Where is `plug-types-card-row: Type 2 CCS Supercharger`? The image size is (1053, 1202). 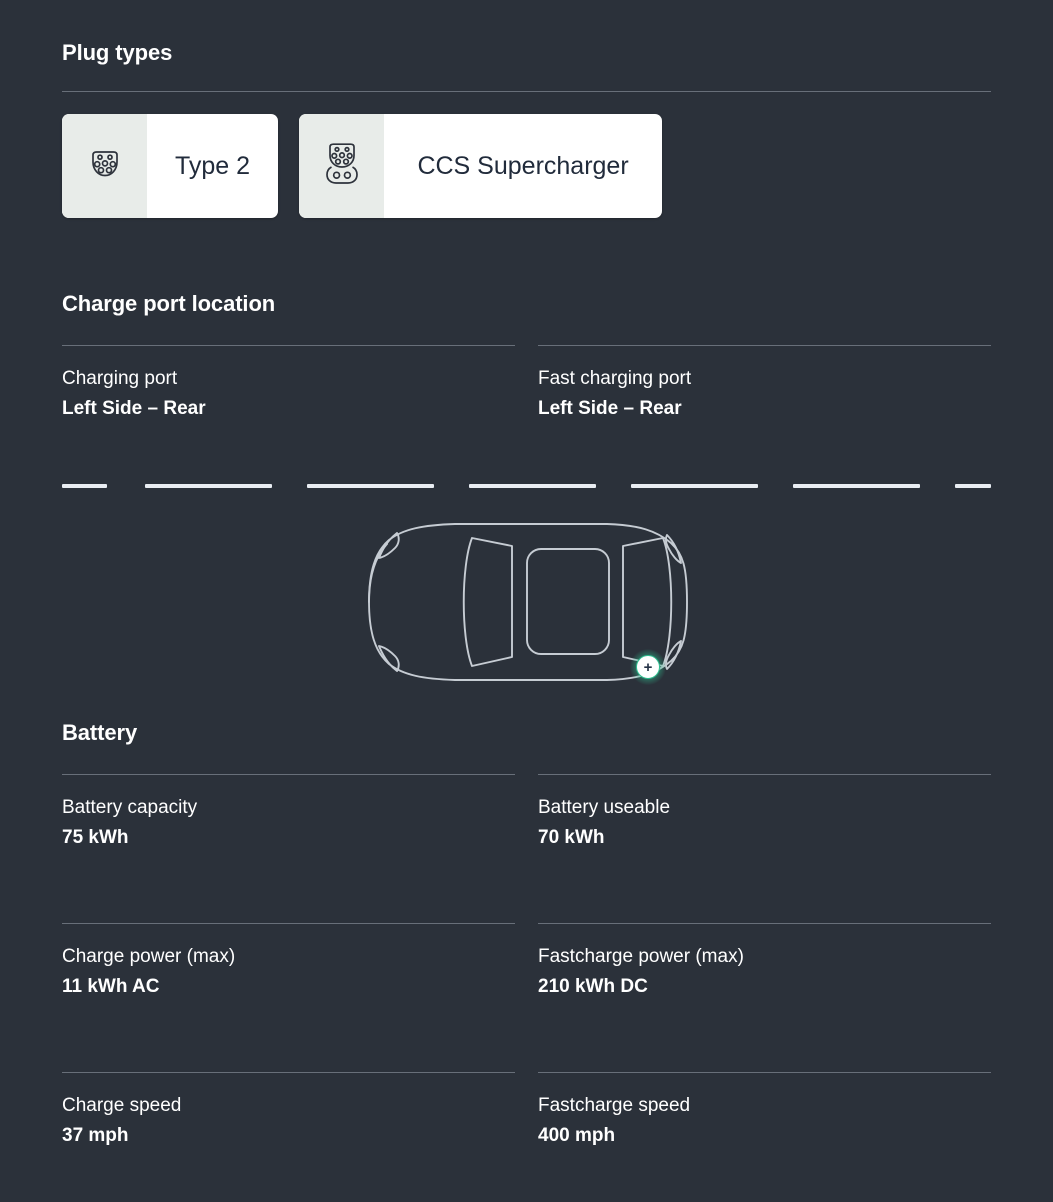
plug-types-card-row: Type 2 CCS Supercharger is located at coordinates (526, 166).